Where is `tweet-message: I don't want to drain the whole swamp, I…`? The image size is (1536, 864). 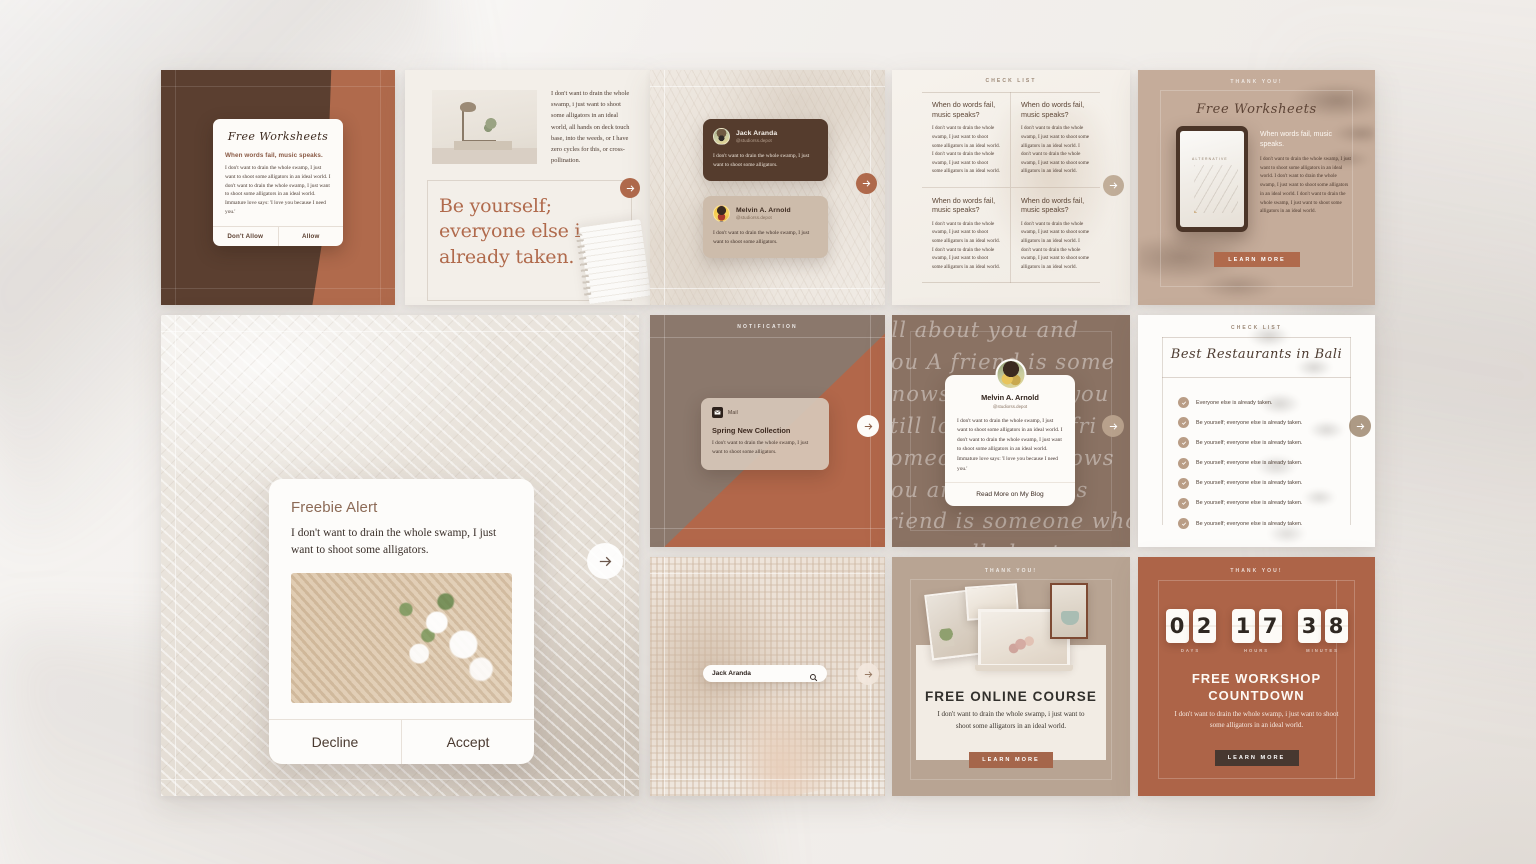
tweet-message: I don't want to drain the whole swamp, I… is located at coordinates (761, 238).